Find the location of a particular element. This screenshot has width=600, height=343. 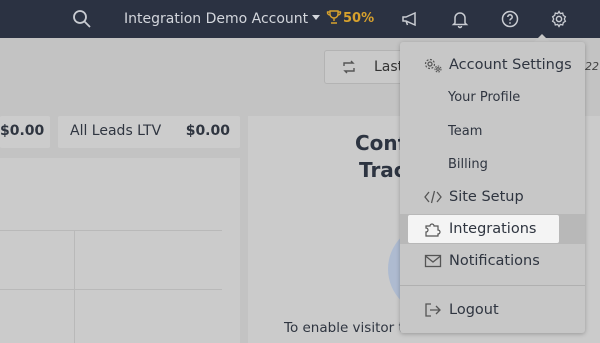

logout-icon is located at coordinates (433, 310).